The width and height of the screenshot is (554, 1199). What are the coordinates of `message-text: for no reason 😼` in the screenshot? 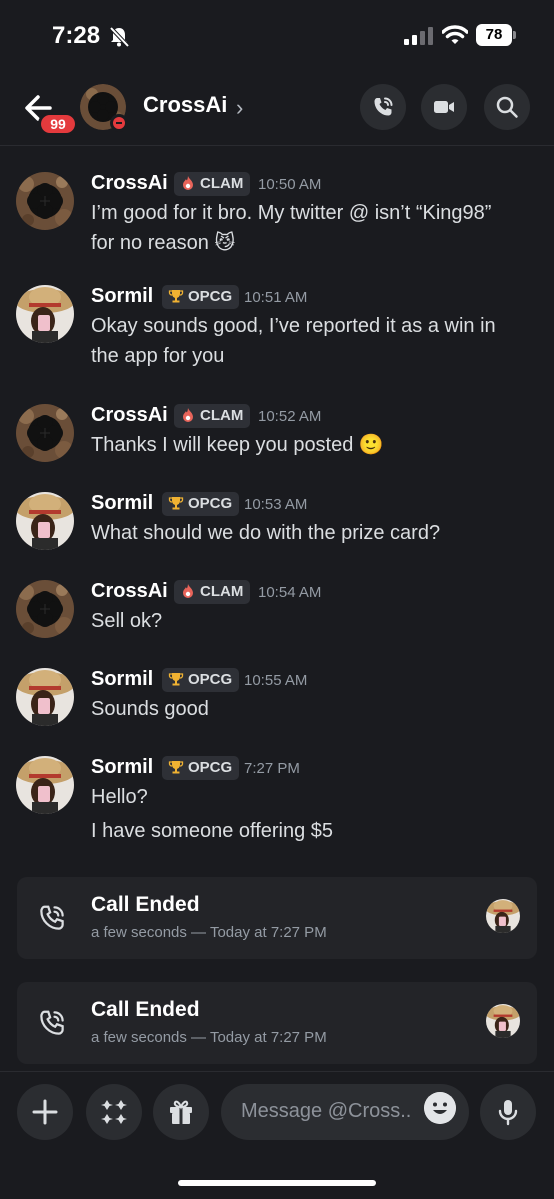 It's located at (163, 243).